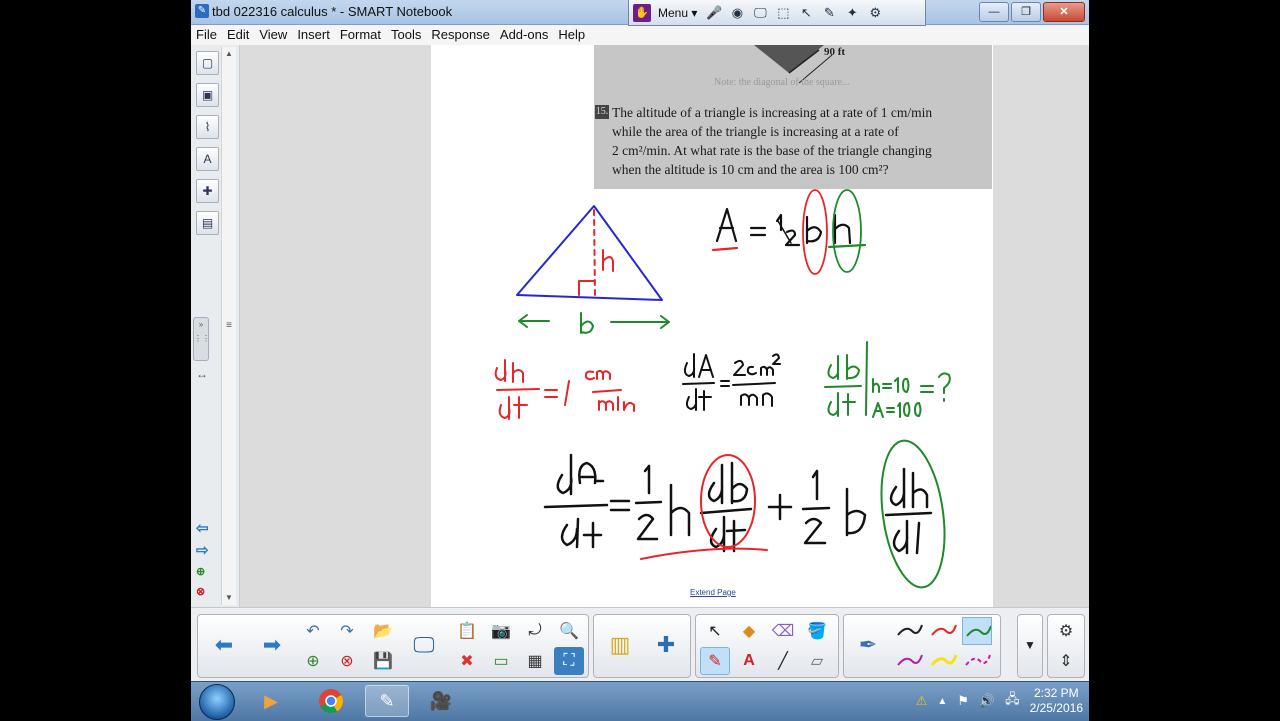 Image resolution: width=1280 pixels, height=721 pixels. I want to click on select-arrow-icon: ↖, so click(806, 13).